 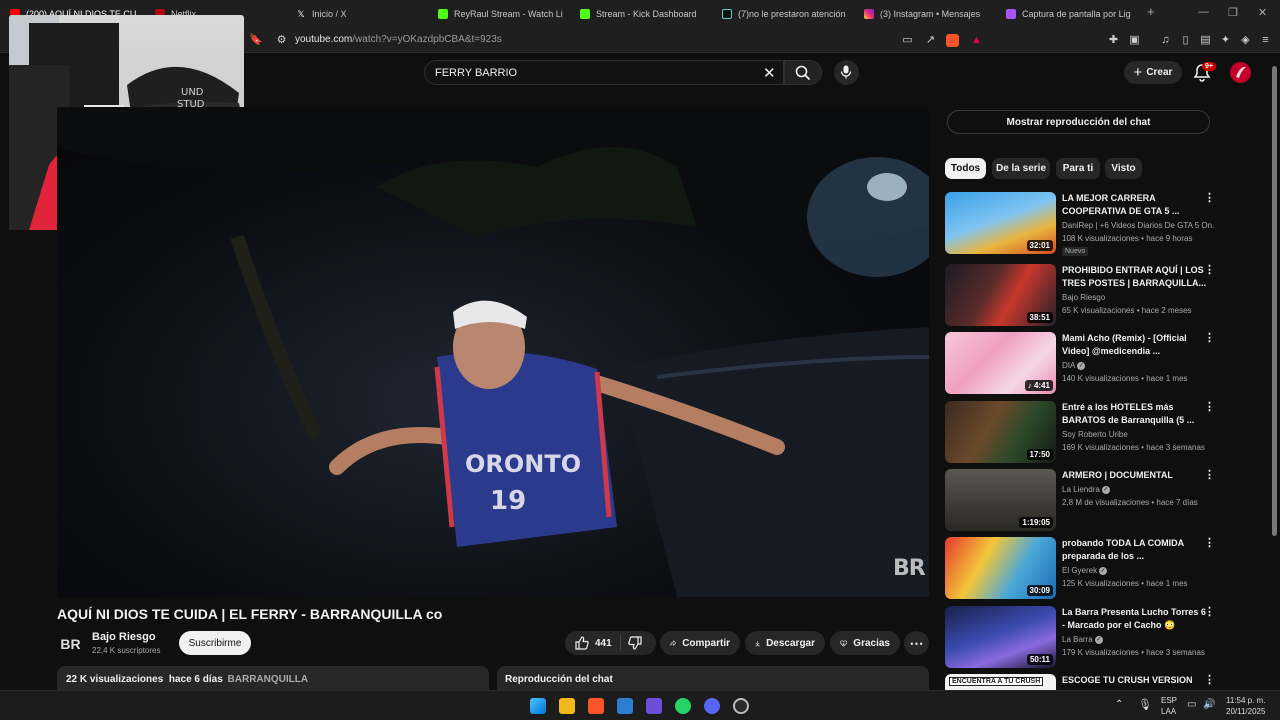 I want to click on brave-browser-icon, so click(x=596, y=706).